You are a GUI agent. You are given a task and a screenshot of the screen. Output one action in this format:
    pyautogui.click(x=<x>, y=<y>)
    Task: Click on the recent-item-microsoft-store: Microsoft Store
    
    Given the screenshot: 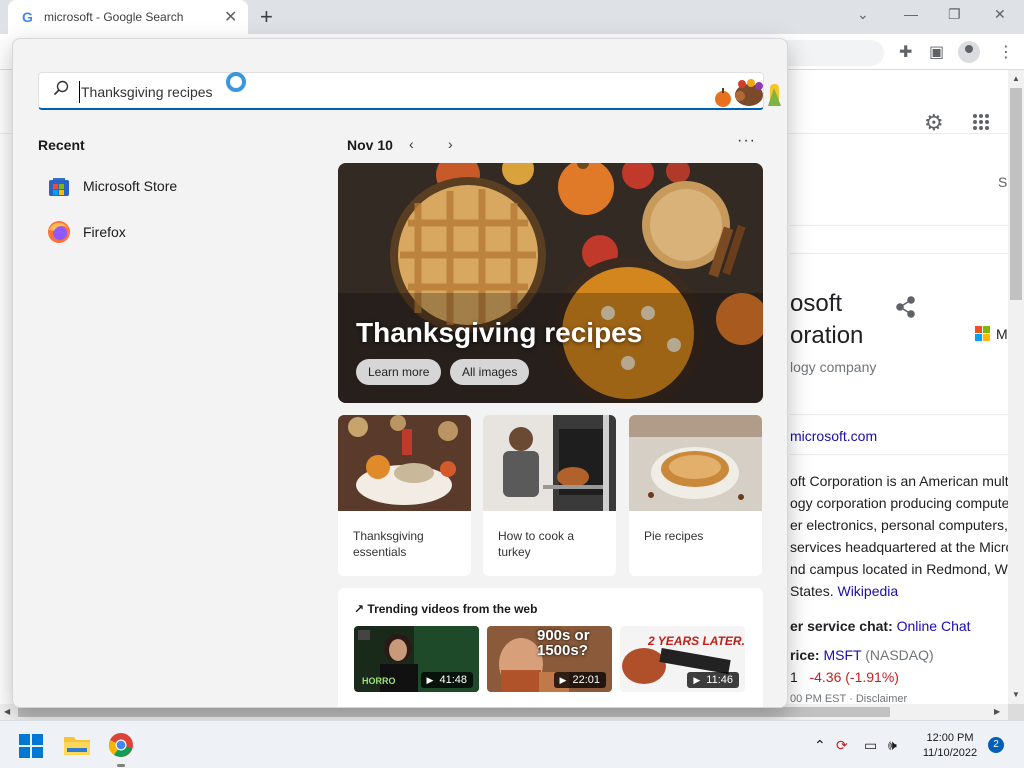 What is the action you would take?
    pyautogui.click(x=167, y=186)
    